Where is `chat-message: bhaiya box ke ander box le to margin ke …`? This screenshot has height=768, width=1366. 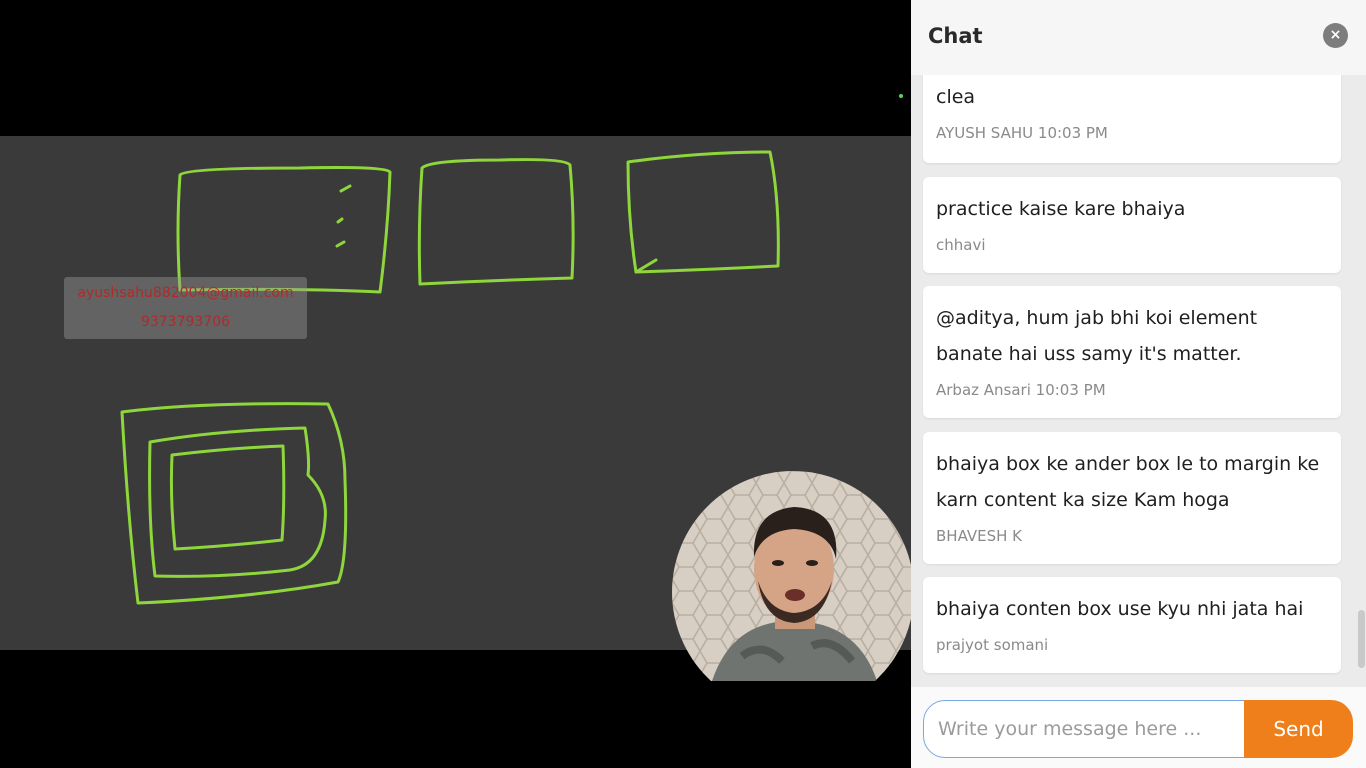
chat-message: bhaiya box ke ander box le to margin ke … is located at coordinates (1132, 498).